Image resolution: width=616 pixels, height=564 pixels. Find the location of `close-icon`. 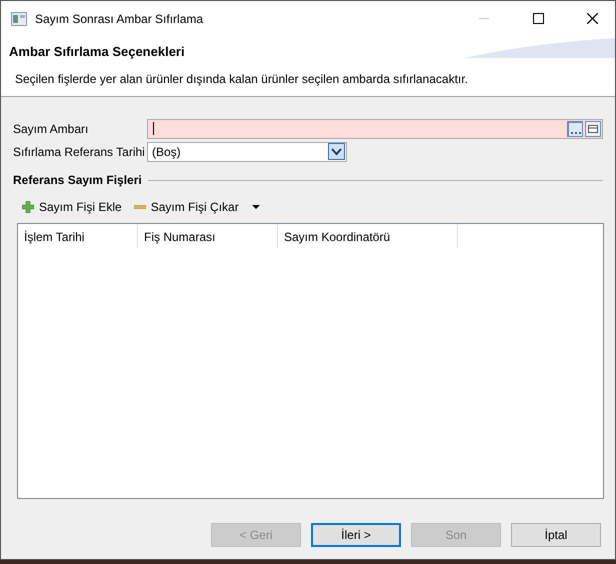

close-icon is located at coordinates (592, 18).